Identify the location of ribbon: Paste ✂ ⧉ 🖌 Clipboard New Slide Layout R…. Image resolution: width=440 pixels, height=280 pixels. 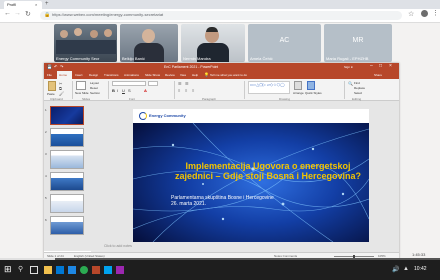
(221, 90).